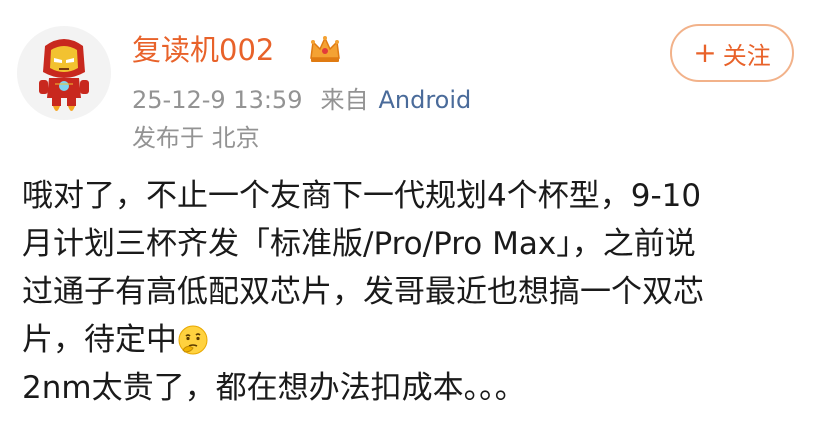 Image resolution: width=814 pixels, height=424 pixels. I want to click on post-line-with-emoji: 片，待定中, so click(412, 340).